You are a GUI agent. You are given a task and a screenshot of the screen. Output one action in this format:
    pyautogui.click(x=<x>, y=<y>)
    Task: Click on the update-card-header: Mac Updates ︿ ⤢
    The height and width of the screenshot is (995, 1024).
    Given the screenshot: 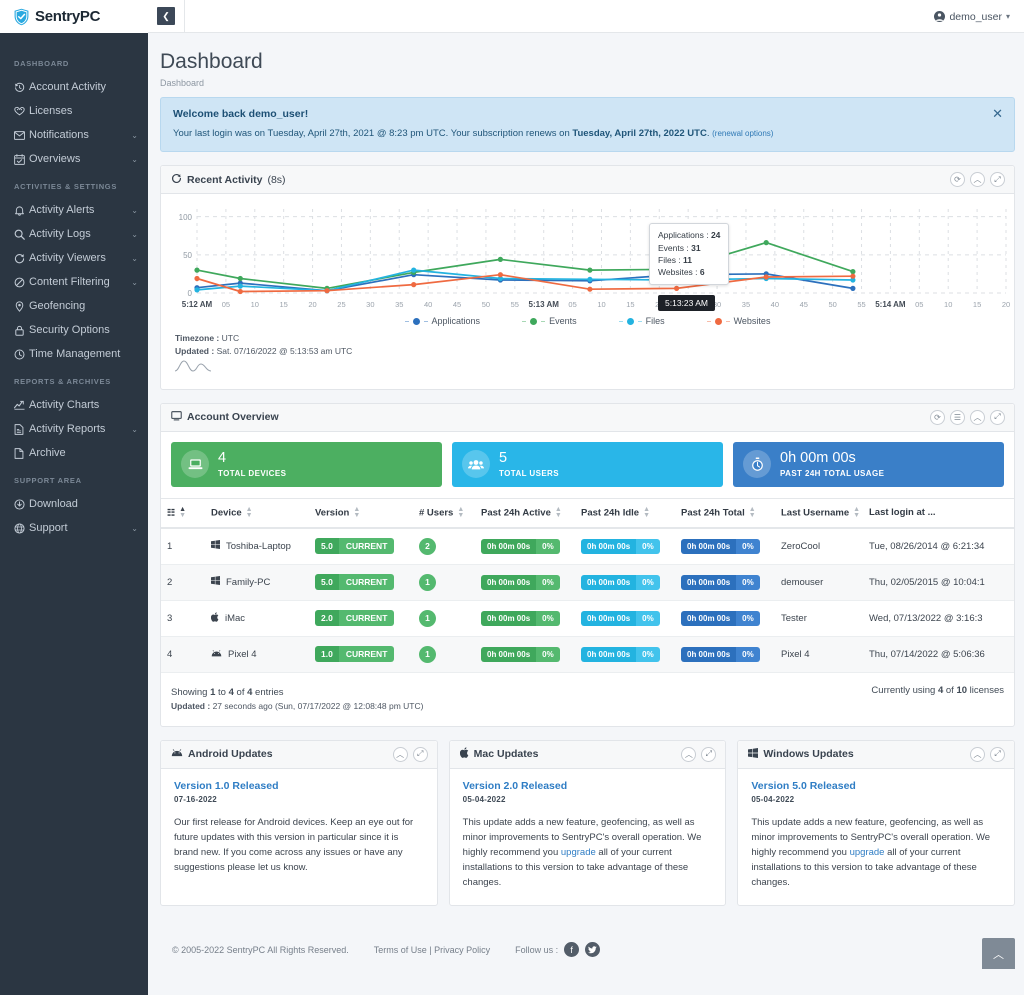 What is the action you would take?
    pyautogui.click(x=587, y=754)
    